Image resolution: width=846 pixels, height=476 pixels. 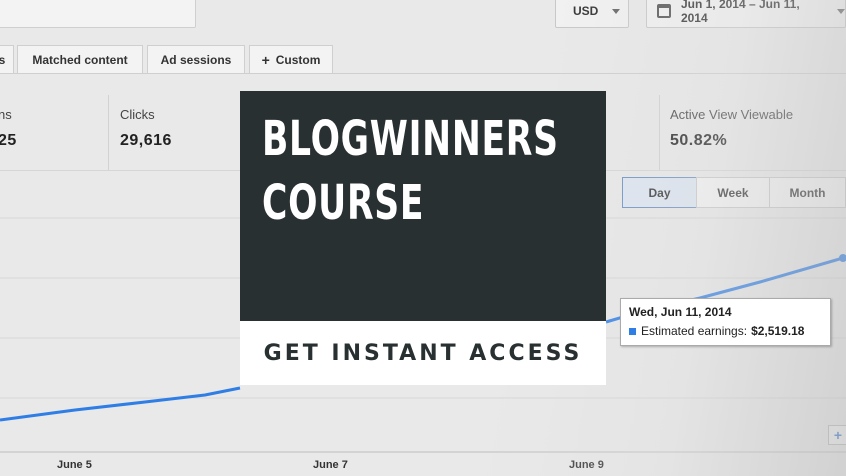 I want to click on banner-cta-label: GET INSTANT ACCESS, so click(x=423, y=353).